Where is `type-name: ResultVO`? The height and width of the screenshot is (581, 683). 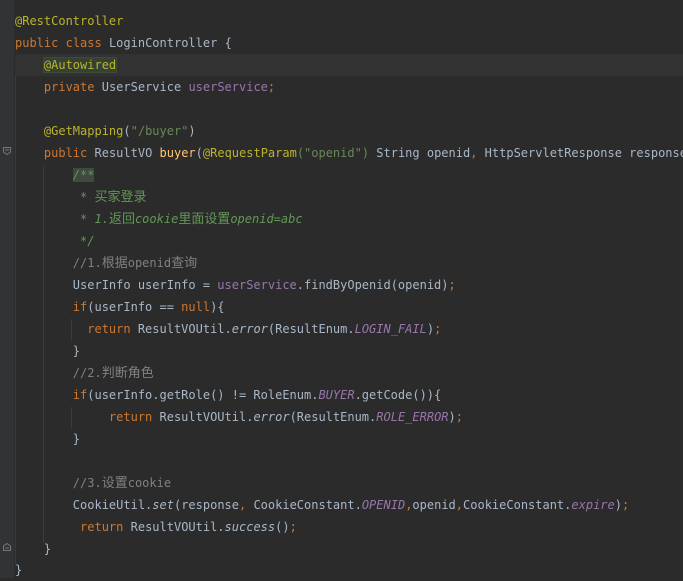 type-name: ResultVO is located at coordinates (123, 153).